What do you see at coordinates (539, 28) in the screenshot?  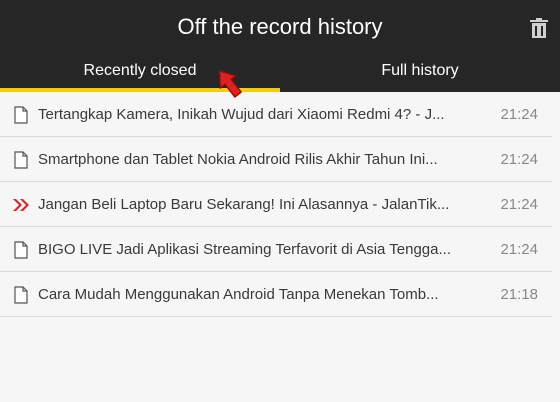 I see `trash-icon` at bounding box center [539, 28].